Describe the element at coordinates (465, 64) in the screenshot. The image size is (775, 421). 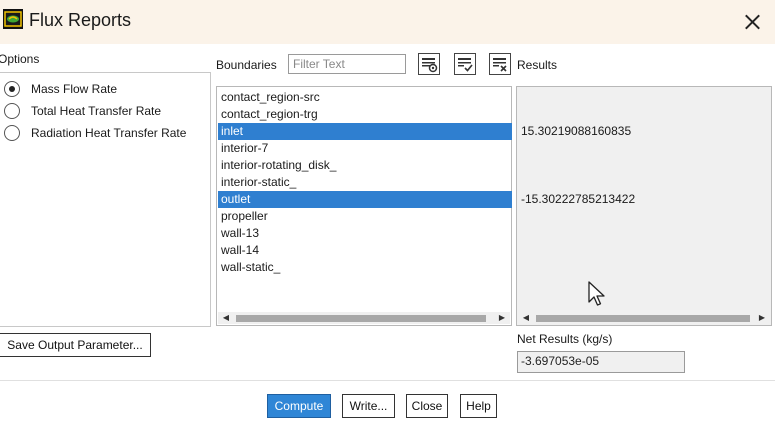
I see `select-all-icon` at that location.